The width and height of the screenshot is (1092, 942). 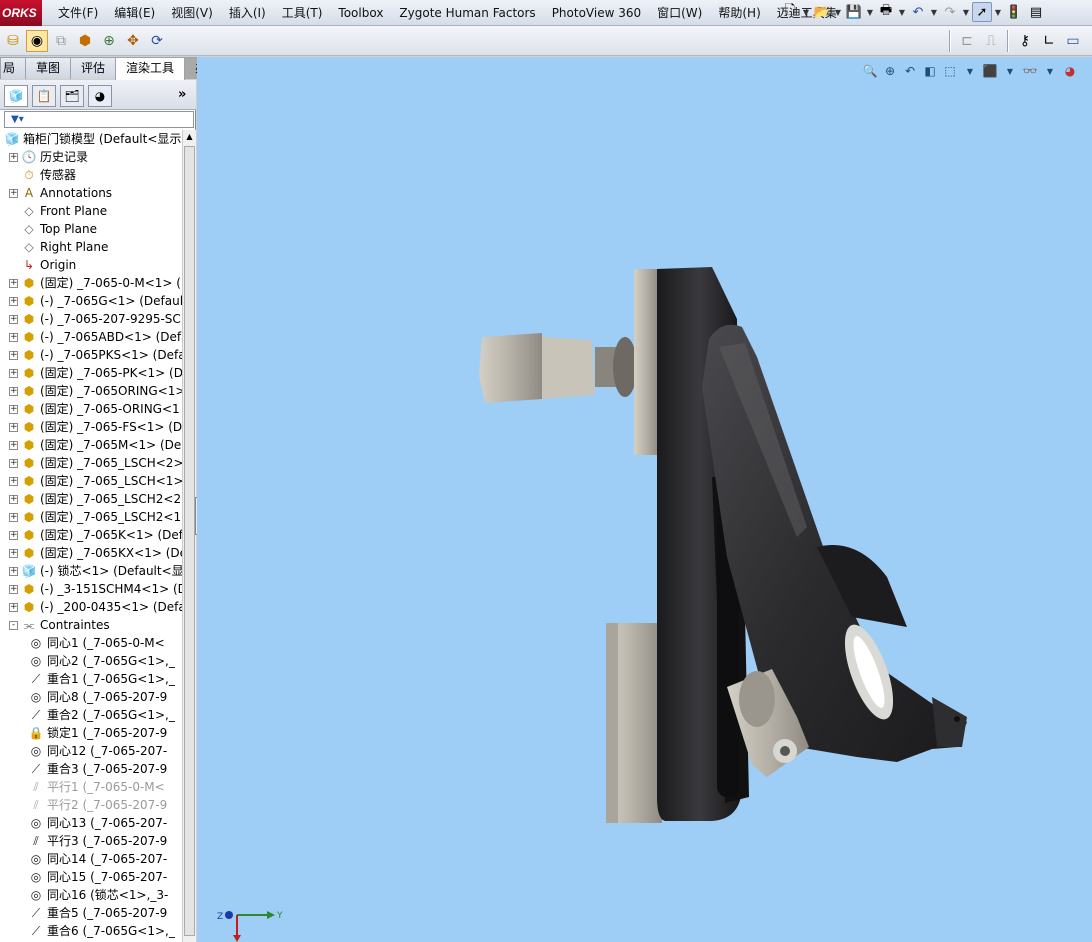 What do you see at coordinates (96, 643) in the screenshot?
I see `tree-item: ◎ 同心1 (_7-065-0-M<` at bounding box center [96, 643].